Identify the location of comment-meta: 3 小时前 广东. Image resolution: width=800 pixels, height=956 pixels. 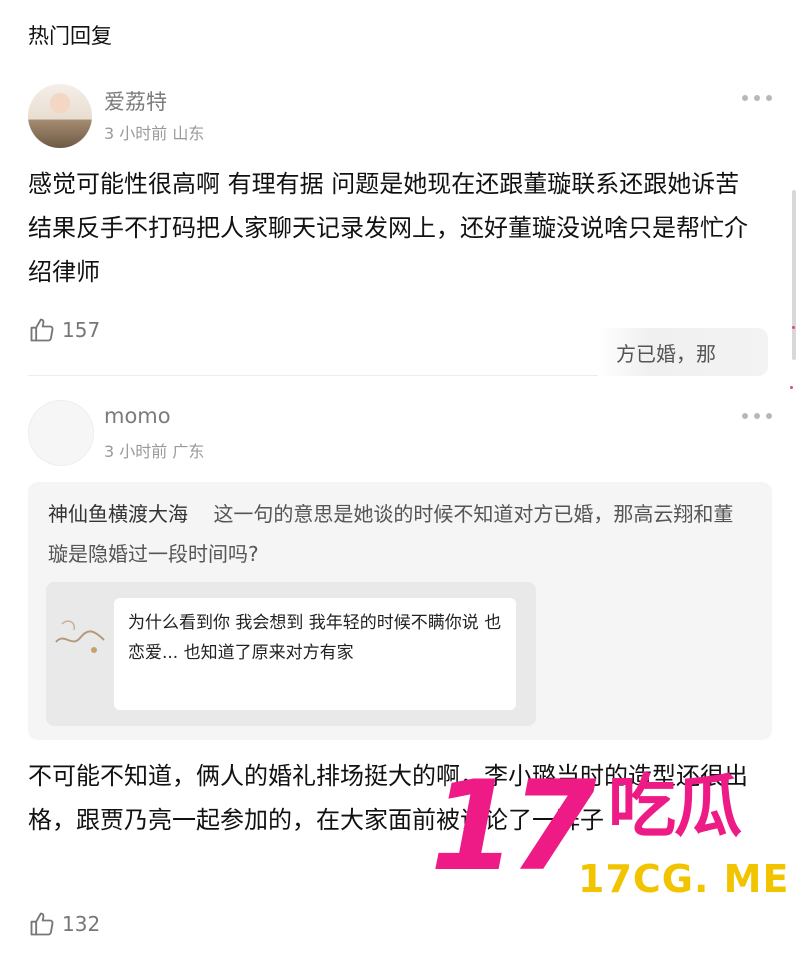
(154, 450).